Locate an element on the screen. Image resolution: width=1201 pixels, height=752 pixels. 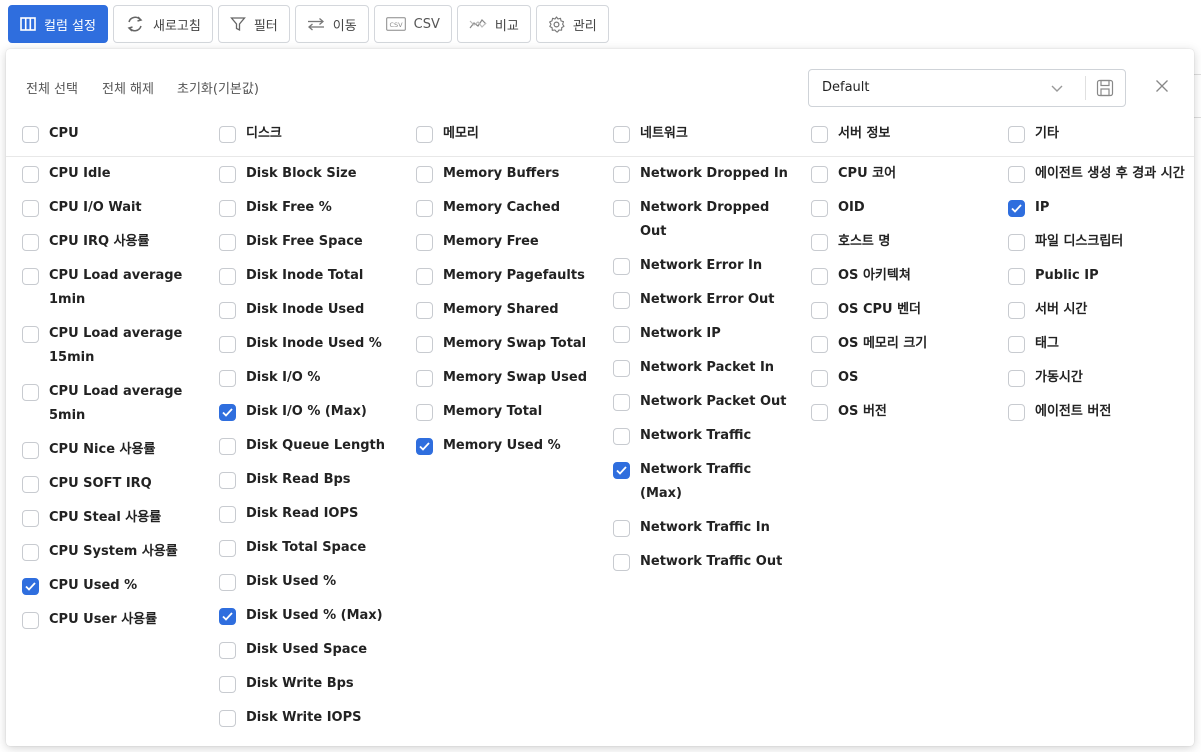
column-option-checkbox: OS 아키텍쳐 is located at coordinates (899, 276).